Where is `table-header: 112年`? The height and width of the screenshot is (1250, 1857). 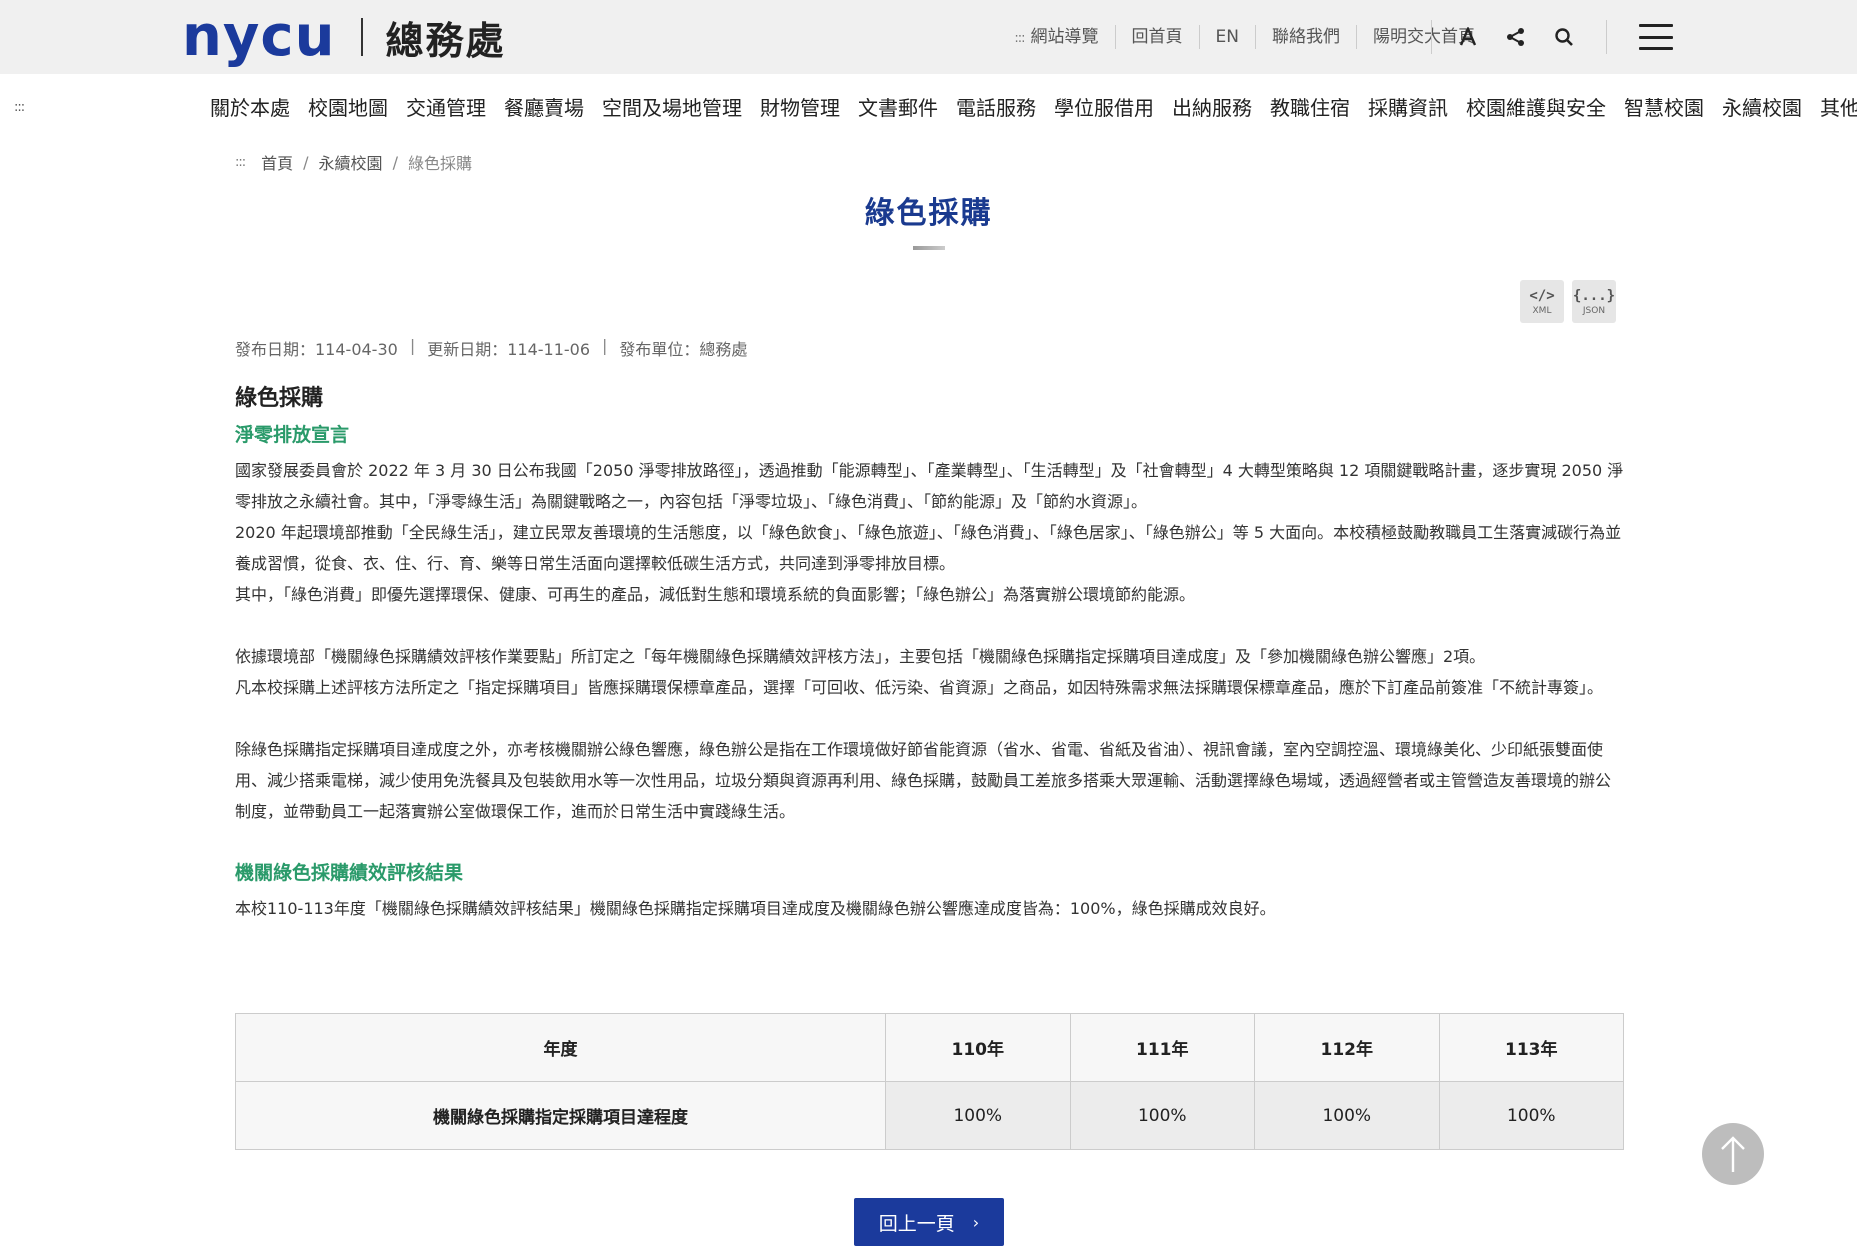
table-header: 112年 is located at coordinates (1347, 1047).